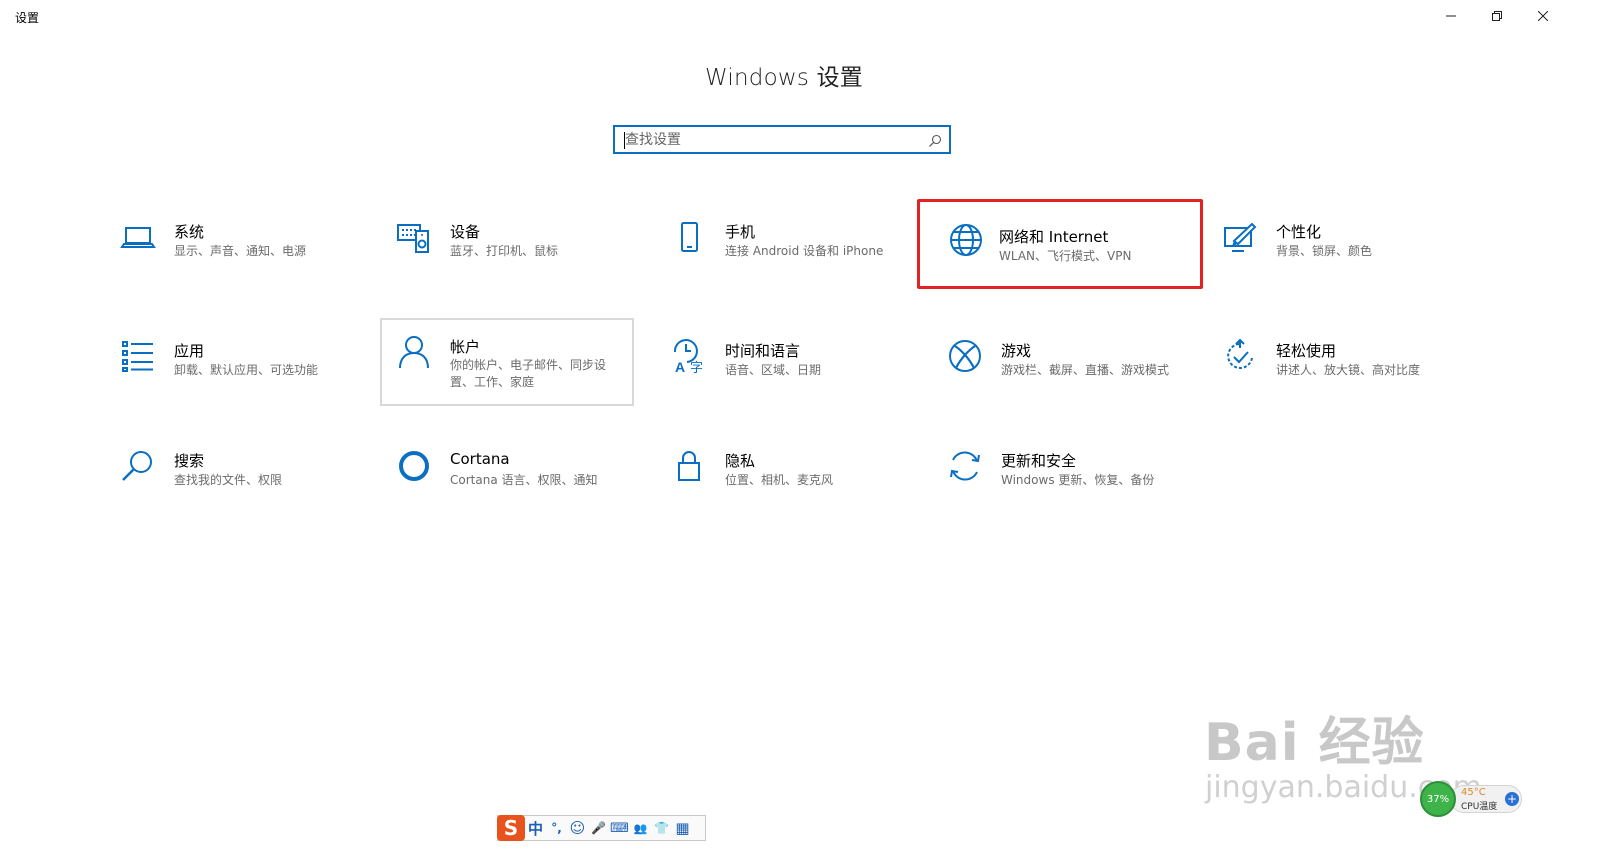 Image resolution: width=1600 pixels, height=858 pixels. What do you see at coordinates (1324, 251) in the screenshot?
I see `tile-desc: 背景、锁屏、颜色` at bounding box center [1324, 251].